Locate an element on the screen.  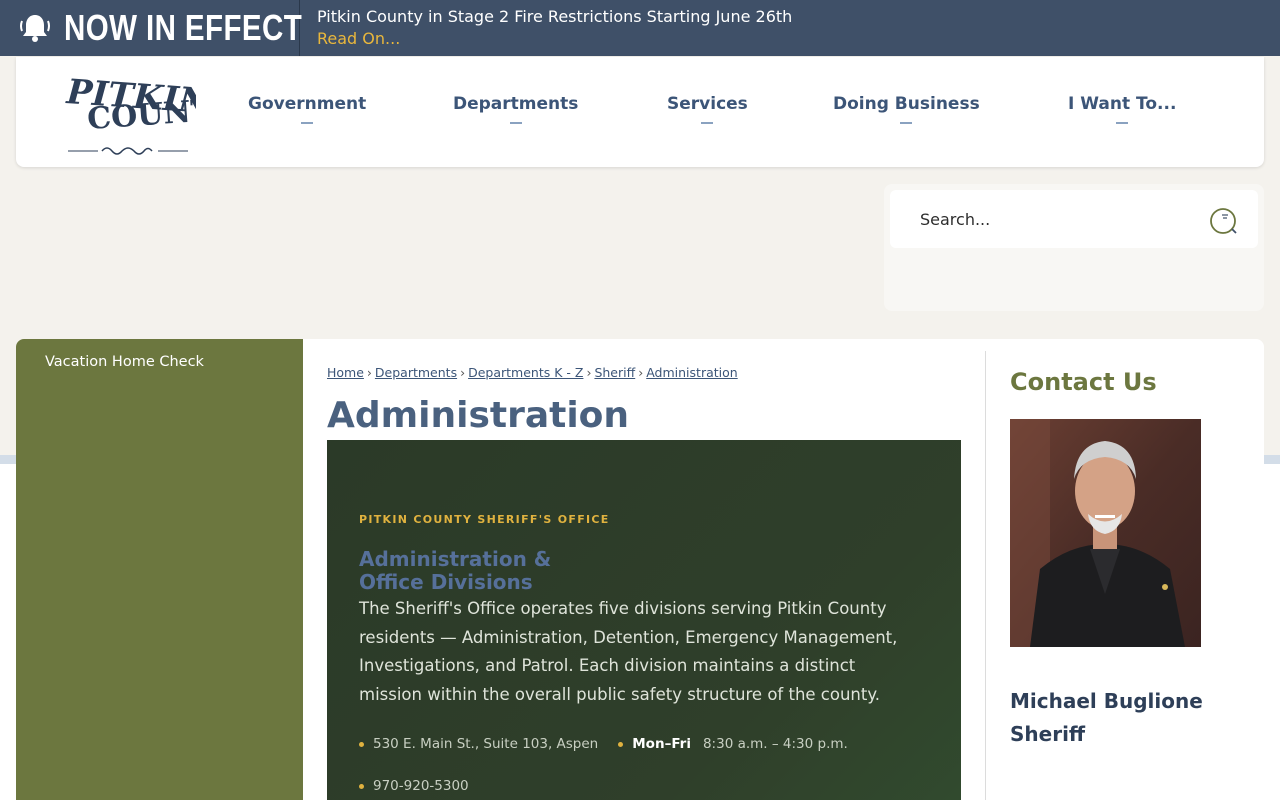
search-panel is located at coordinates (1074, 247).